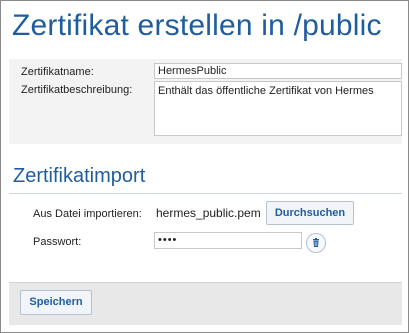 The height and width of the screenshot is (333, 409). I want to click on save-button: Speichern, so click(56, 302).